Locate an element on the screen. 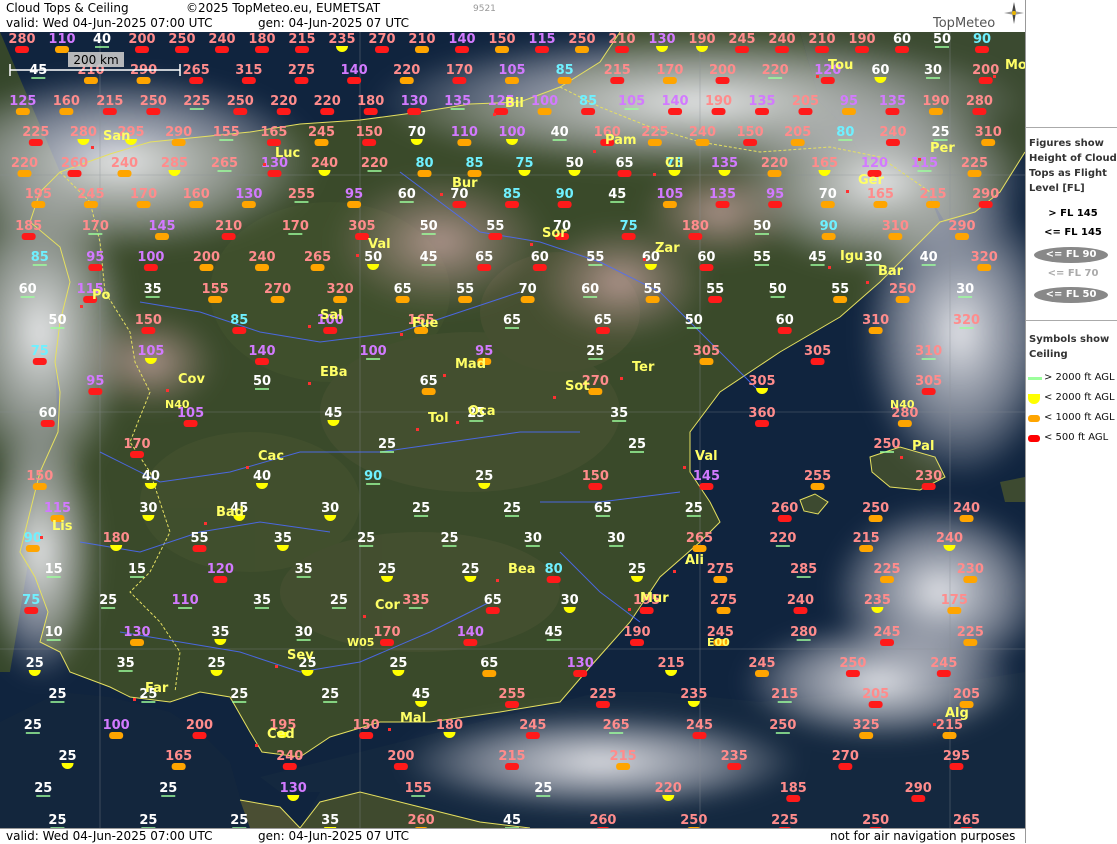 Image resolution: width=1117 pixels, height=844 pixels. cloud-top-value: 180 is located at coordinates (116, 538).